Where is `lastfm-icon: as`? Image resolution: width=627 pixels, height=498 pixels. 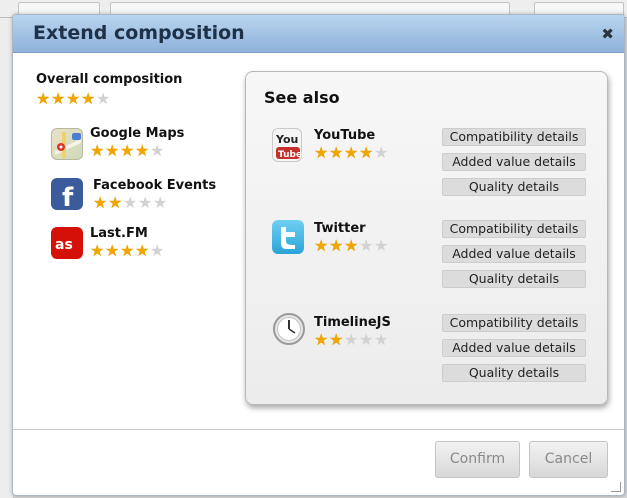
lastfm-icon: as is located at coordinates (67, 243).